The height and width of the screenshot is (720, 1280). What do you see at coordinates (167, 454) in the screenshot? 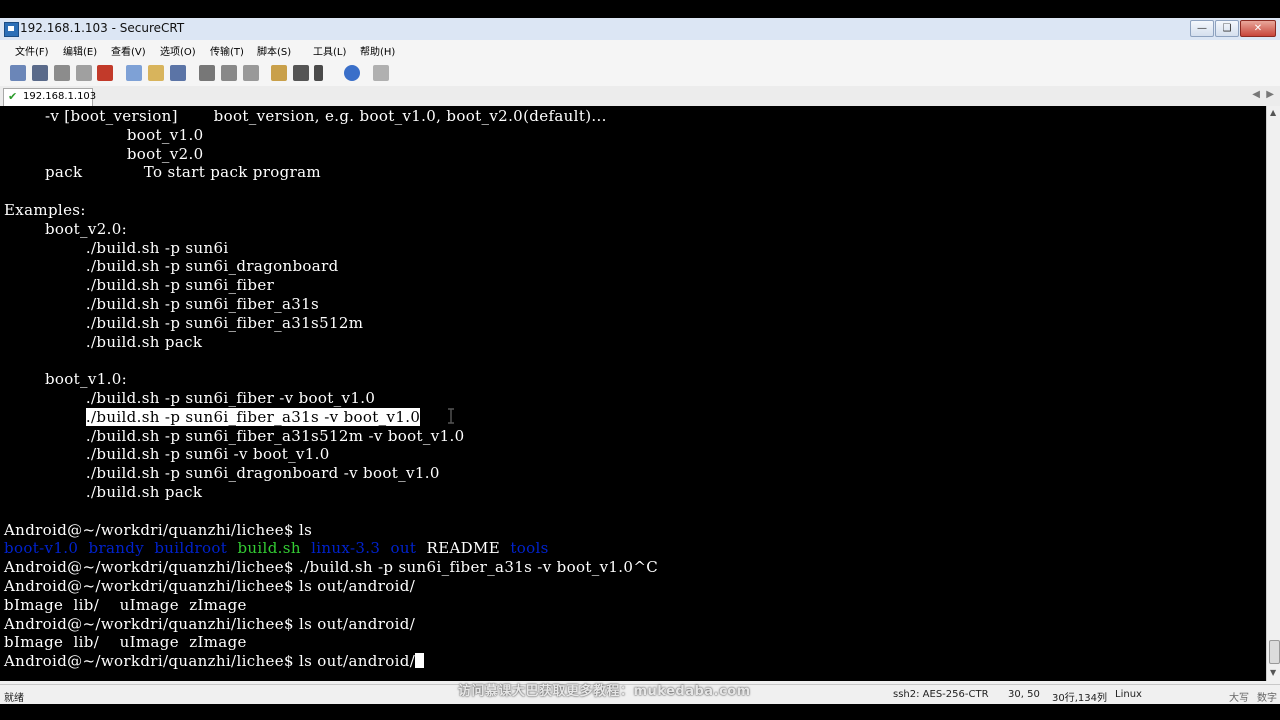
I see `terminal-line: ./build.sh -p sun6i -v boot_v1.0` at bounding box center [167, 454].